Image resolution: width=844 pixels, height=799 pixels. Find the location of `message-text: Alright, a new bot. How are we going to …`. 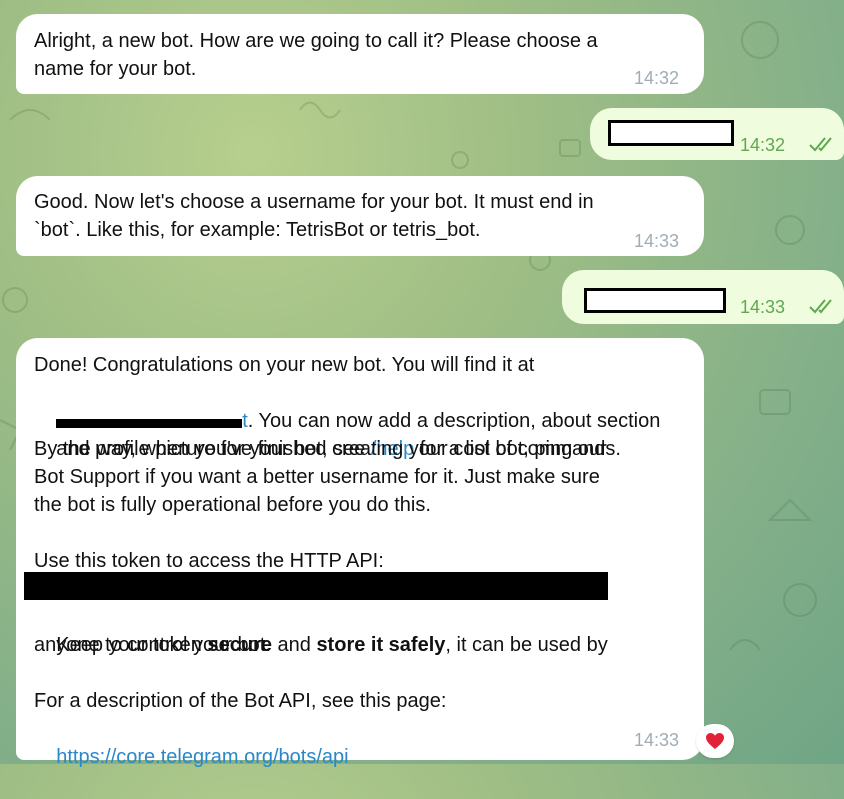

message-text: Alright, a new bot. How are we going to … is located at coordinates (319, 55).